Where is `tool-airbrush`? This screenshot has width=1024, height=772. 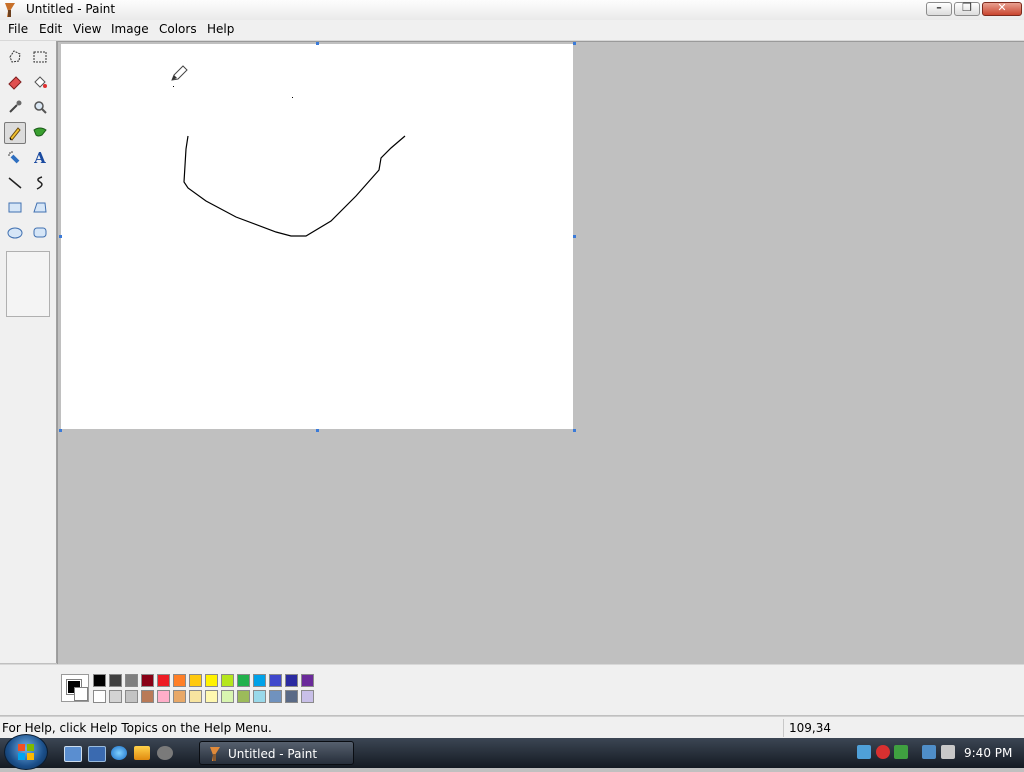
tool-airbrush is located at coordinates (15, 158).